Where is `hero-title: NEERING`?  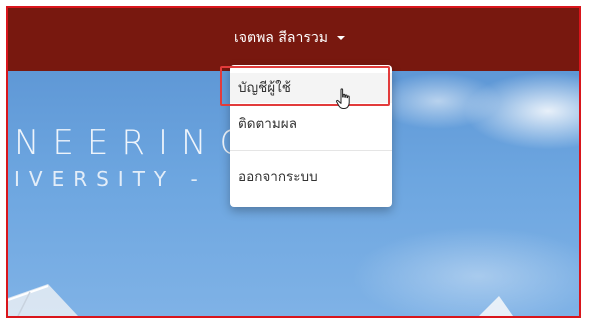
hero-title: NEERING is located at coordinates (136, 143).